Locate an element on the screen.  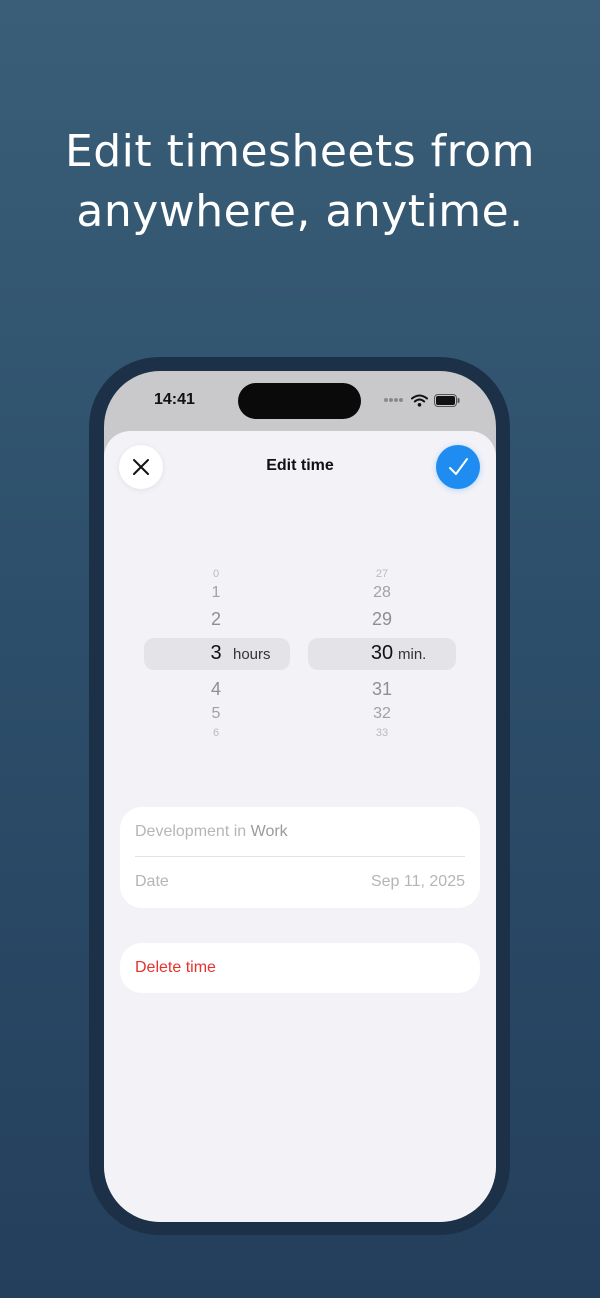
date-row: Date Sep 11, 2025 is located at coordinates (300, 882).